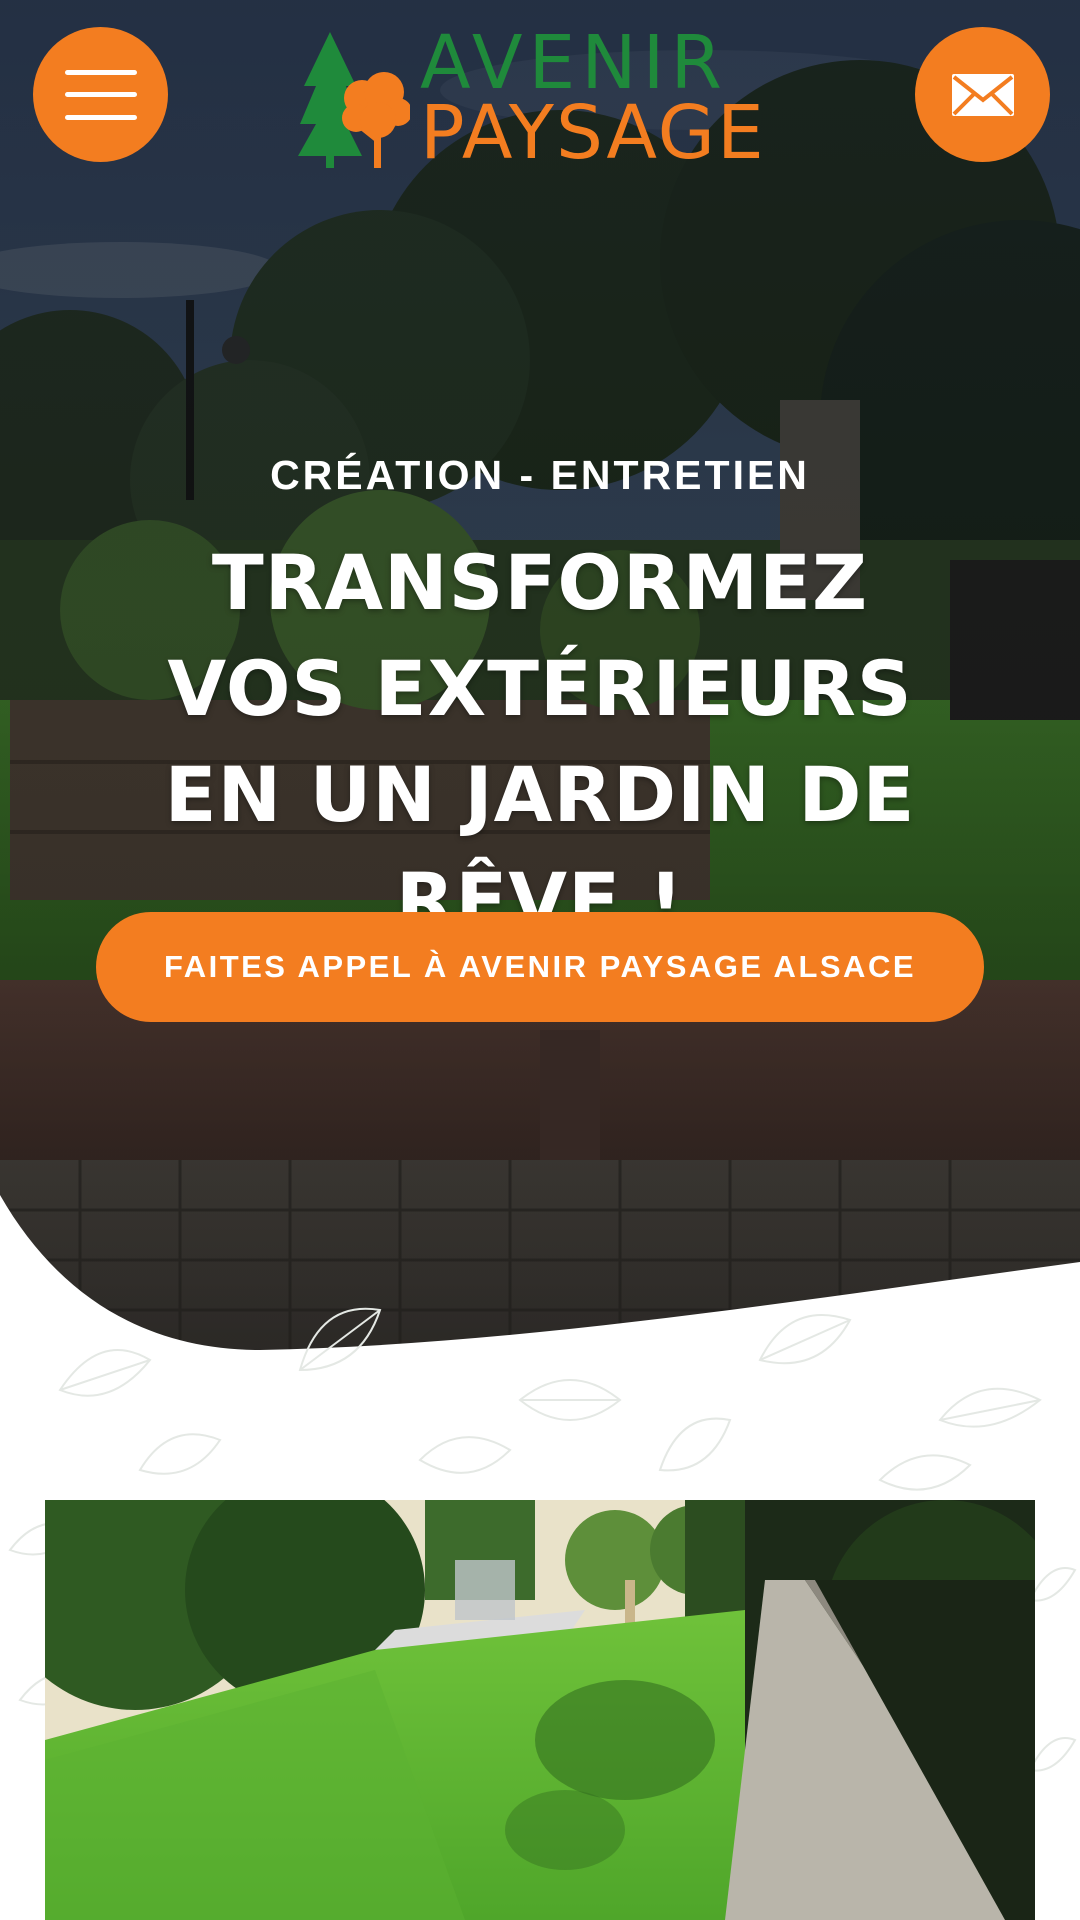 The width and height of the screenshot is (1080, 1920). Describe the element at coordinates (574, 63) in the screenshot. I see `logo-text-avenir: AVENIR` at that location.